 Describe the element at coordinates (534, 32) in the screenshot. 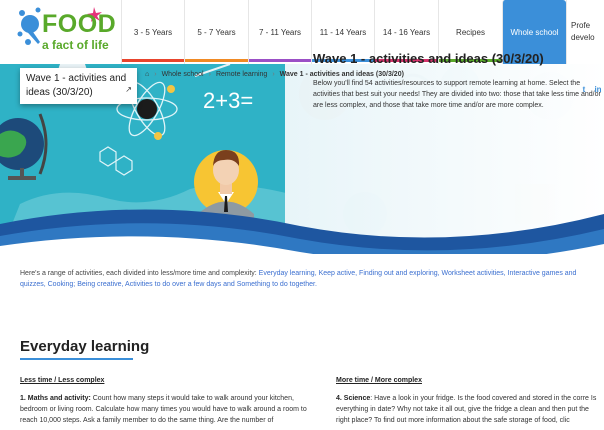

I see `nav-item-label: Whole school` at that location.